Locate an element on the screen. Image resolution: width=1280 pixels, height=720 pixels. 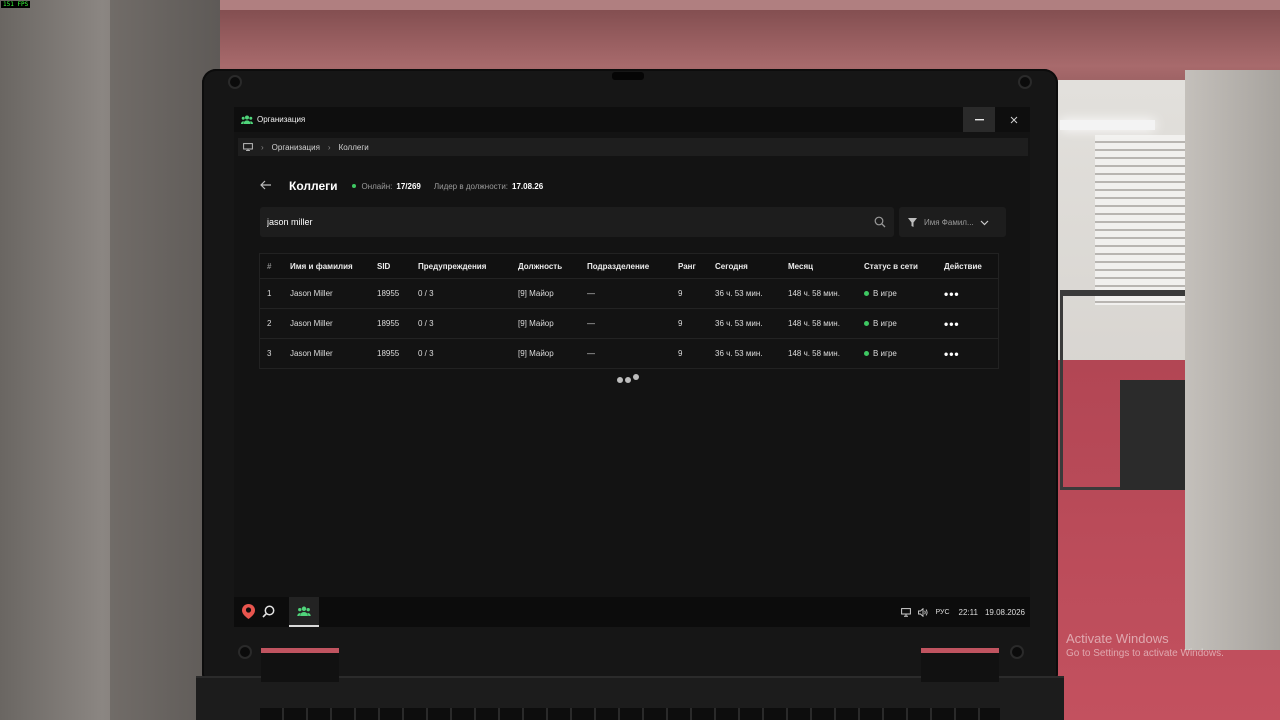
breadcrumb: › Организация › Коллеги is located at coordinates (633, 147).